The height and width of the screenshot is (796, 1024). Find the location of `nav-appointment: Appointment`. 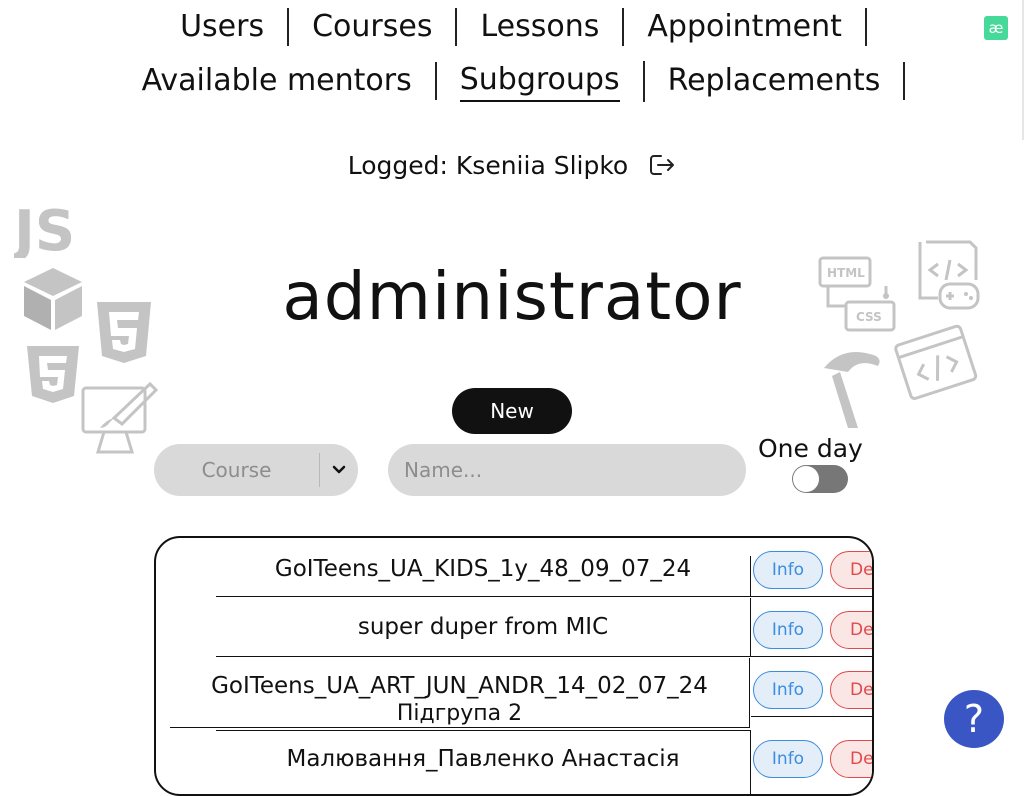

nav-appointment: Appointment is located at coordinates (745, 27).